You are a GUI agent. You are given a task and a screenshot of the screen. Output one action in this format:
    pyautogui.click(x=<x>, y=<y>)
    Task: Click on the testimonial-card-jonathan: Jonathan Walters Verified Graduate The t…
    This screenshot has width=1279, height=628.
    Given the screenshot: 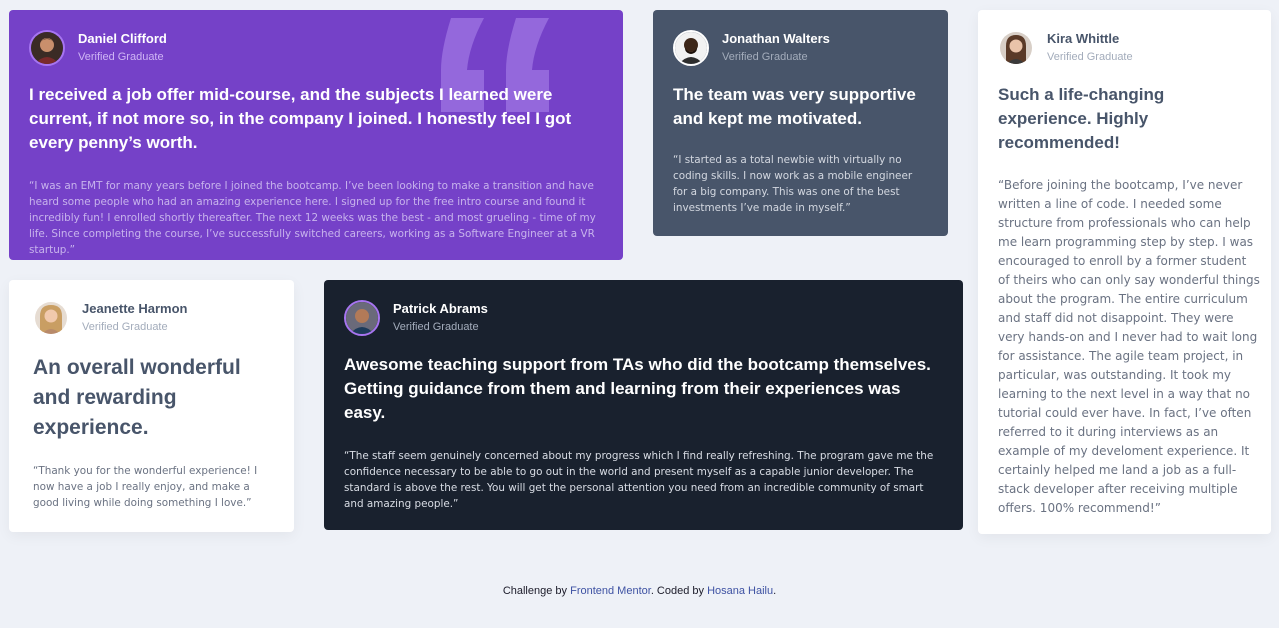 What is the action you would take?
    pyautogui.click(x=800, y=123)
    